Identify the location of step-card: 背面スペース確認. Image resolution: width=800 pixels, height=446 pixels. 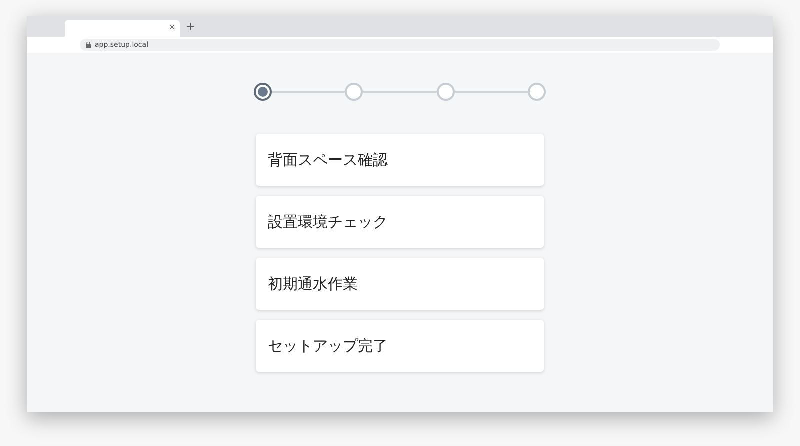
(400, 160).